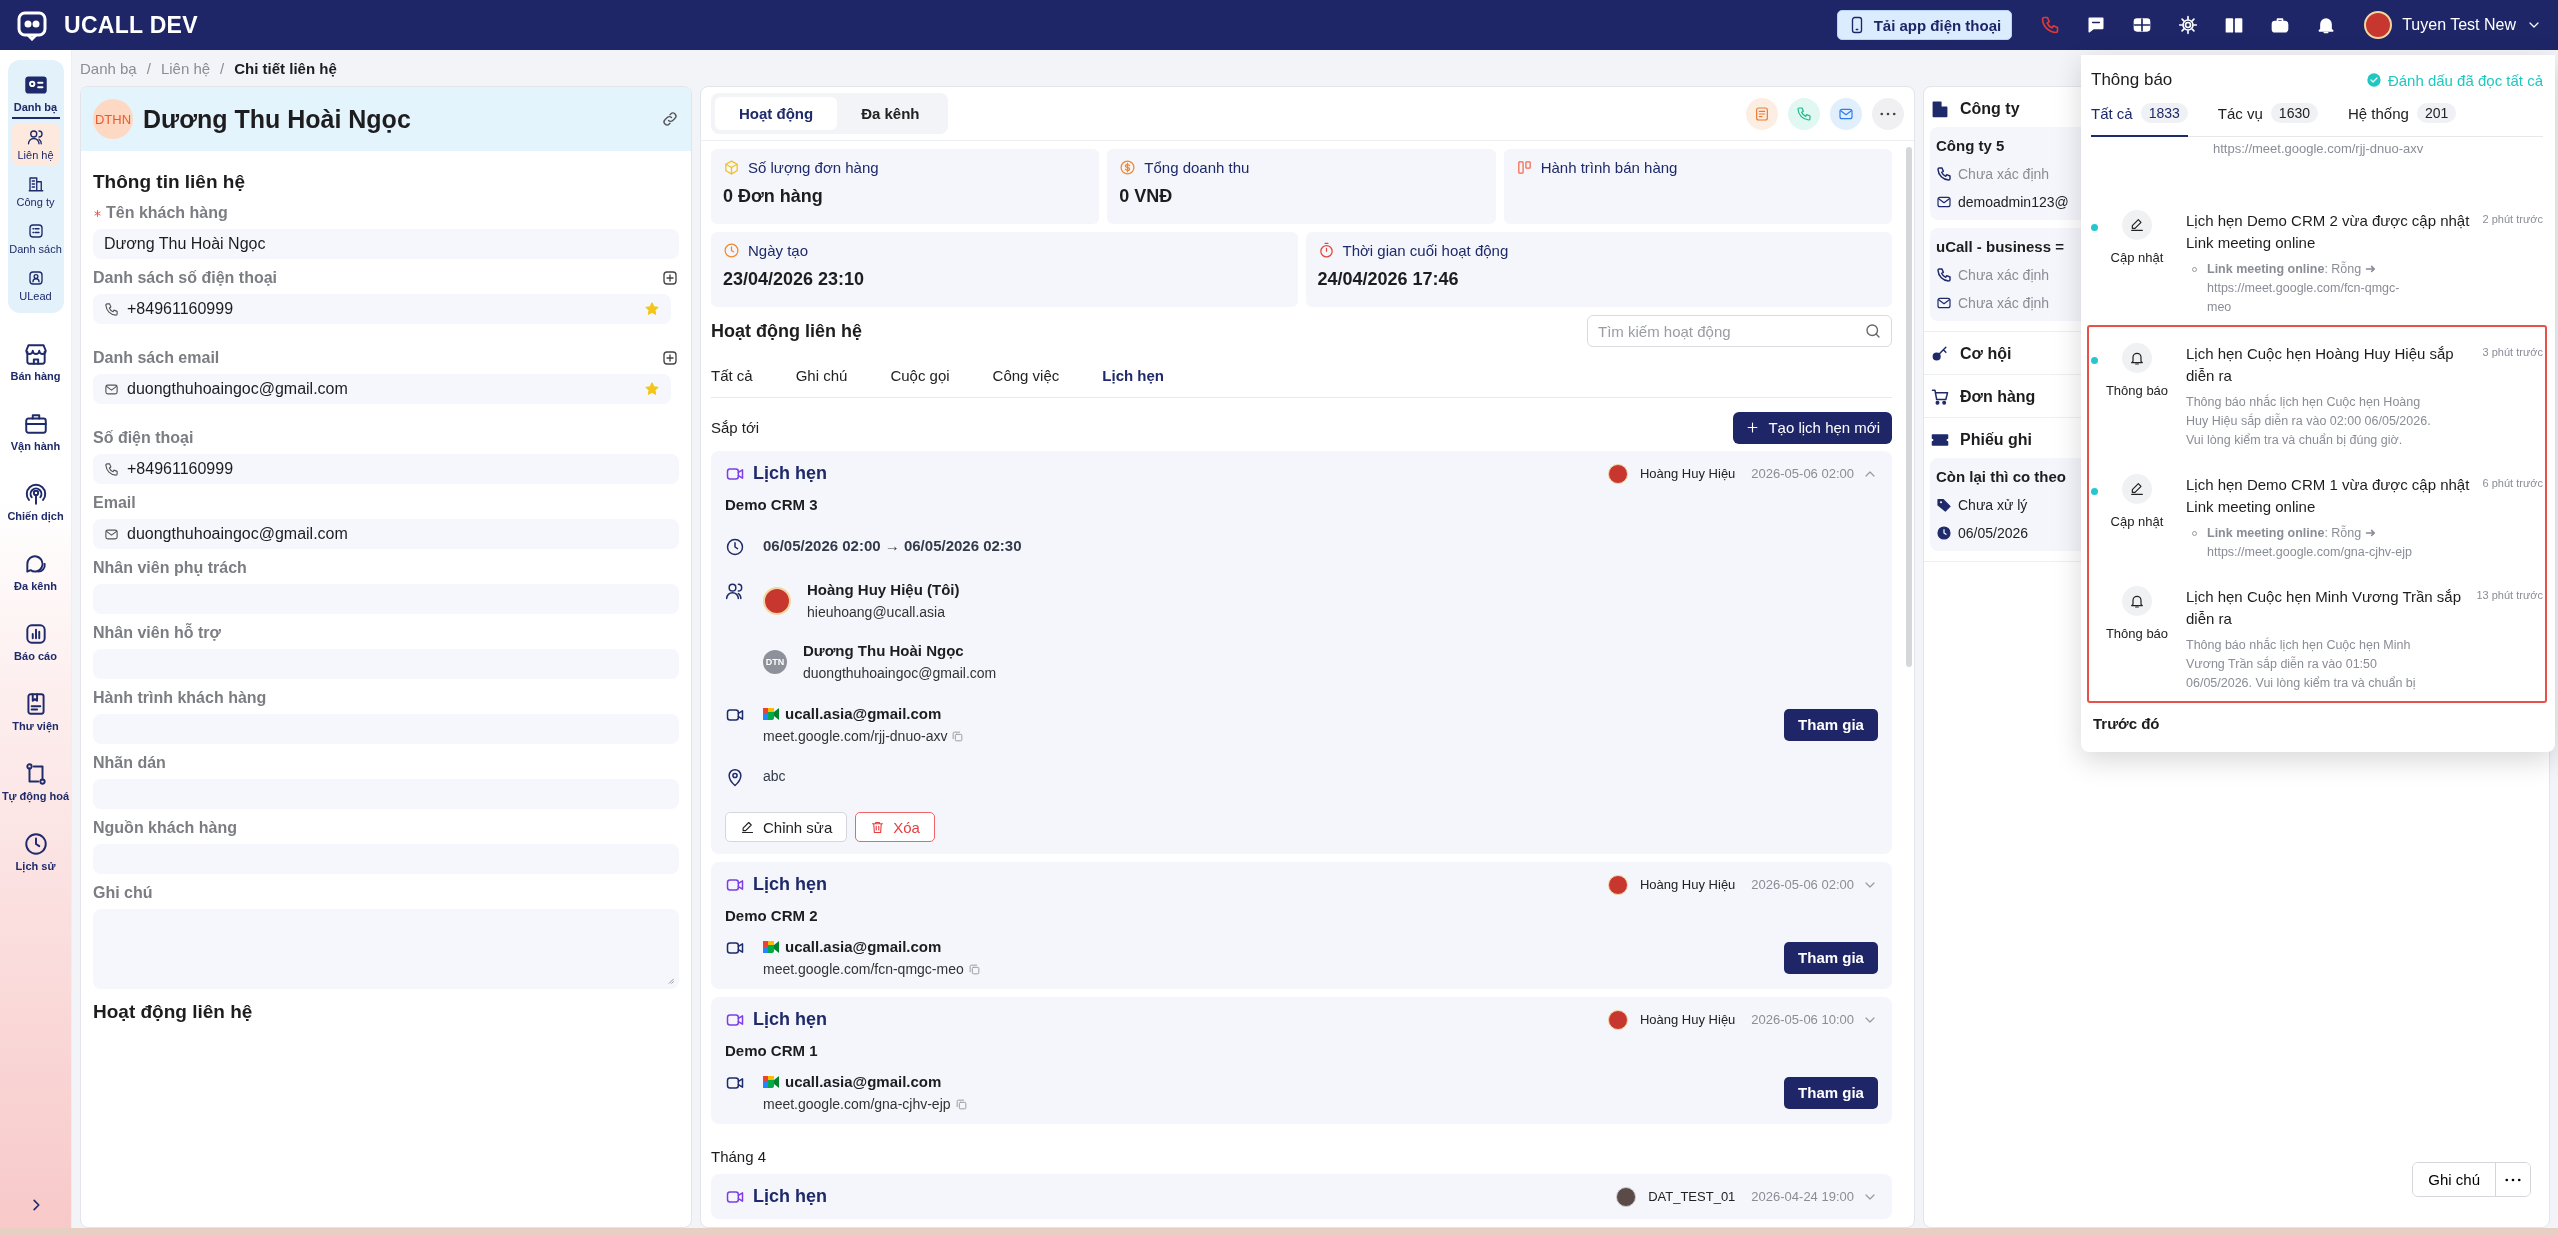 The height and width of the screenshot is (1236, 2558). Describe the element at coordinates (1388, 279) in the screenshot. I see `stat-value: 24/04/2026 17:46` at that location.